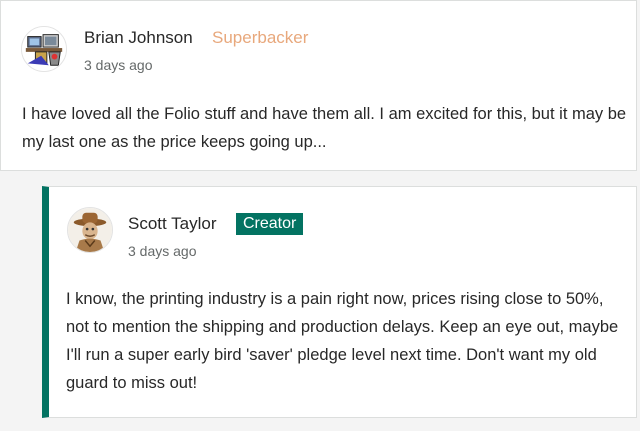 The height and width of the screenshot is (431, 640). What do you see at coordinates (172, 224) in the screenshot?
I see `creator-name: Scott Taylor` at bounding box center [172, 224].